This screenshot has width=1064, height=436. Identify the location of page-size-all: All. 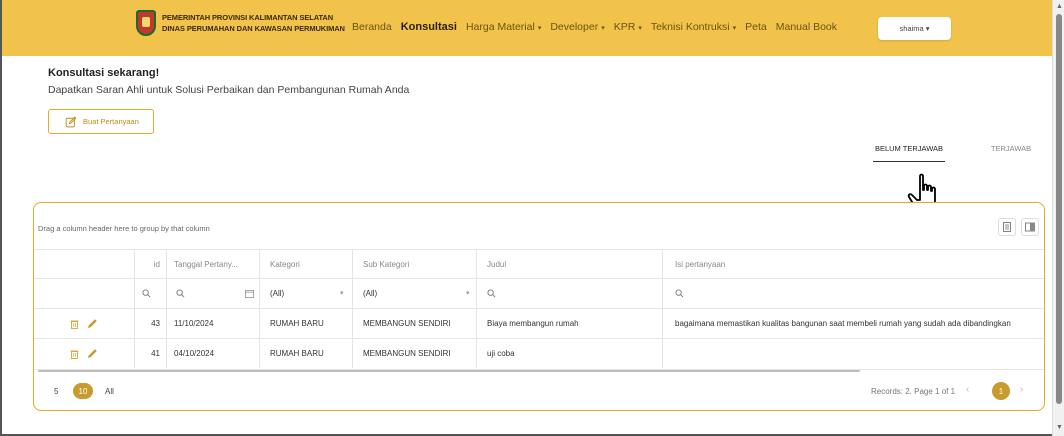
(109, 391).